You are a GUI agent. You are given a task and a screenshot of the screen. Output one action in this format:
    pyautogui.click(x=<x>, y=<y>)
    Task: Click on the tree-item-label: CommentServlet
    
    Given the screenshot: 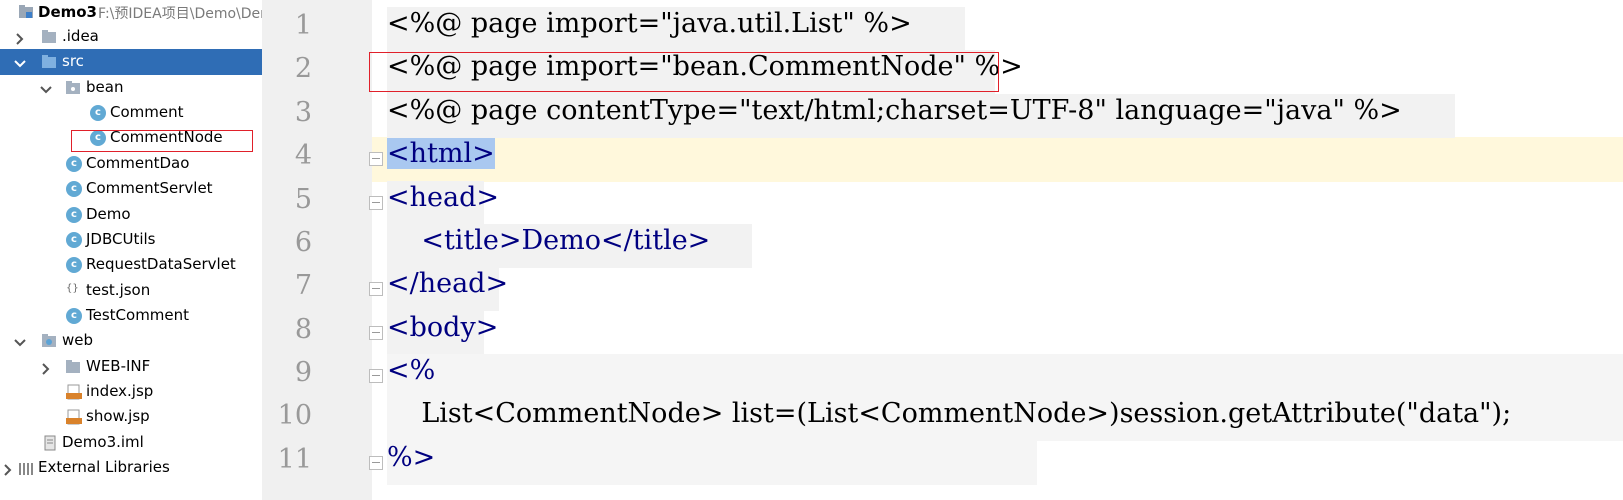 What is the action you would take?
    pyautogui.click(x=149, y=188)
    